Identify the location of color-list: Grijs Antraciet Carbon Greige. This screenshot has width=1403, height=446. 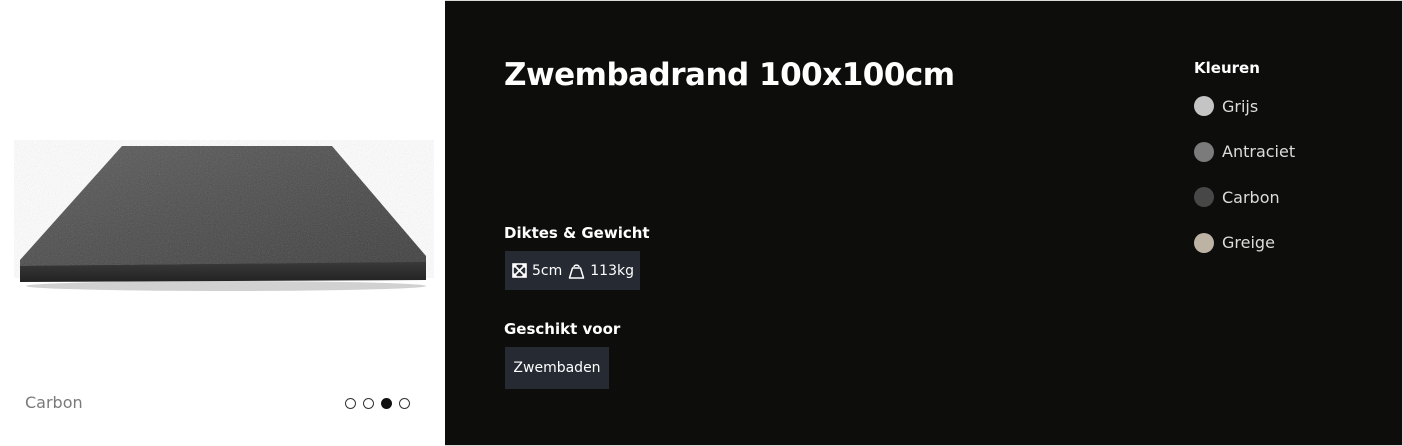
(1244, 185).